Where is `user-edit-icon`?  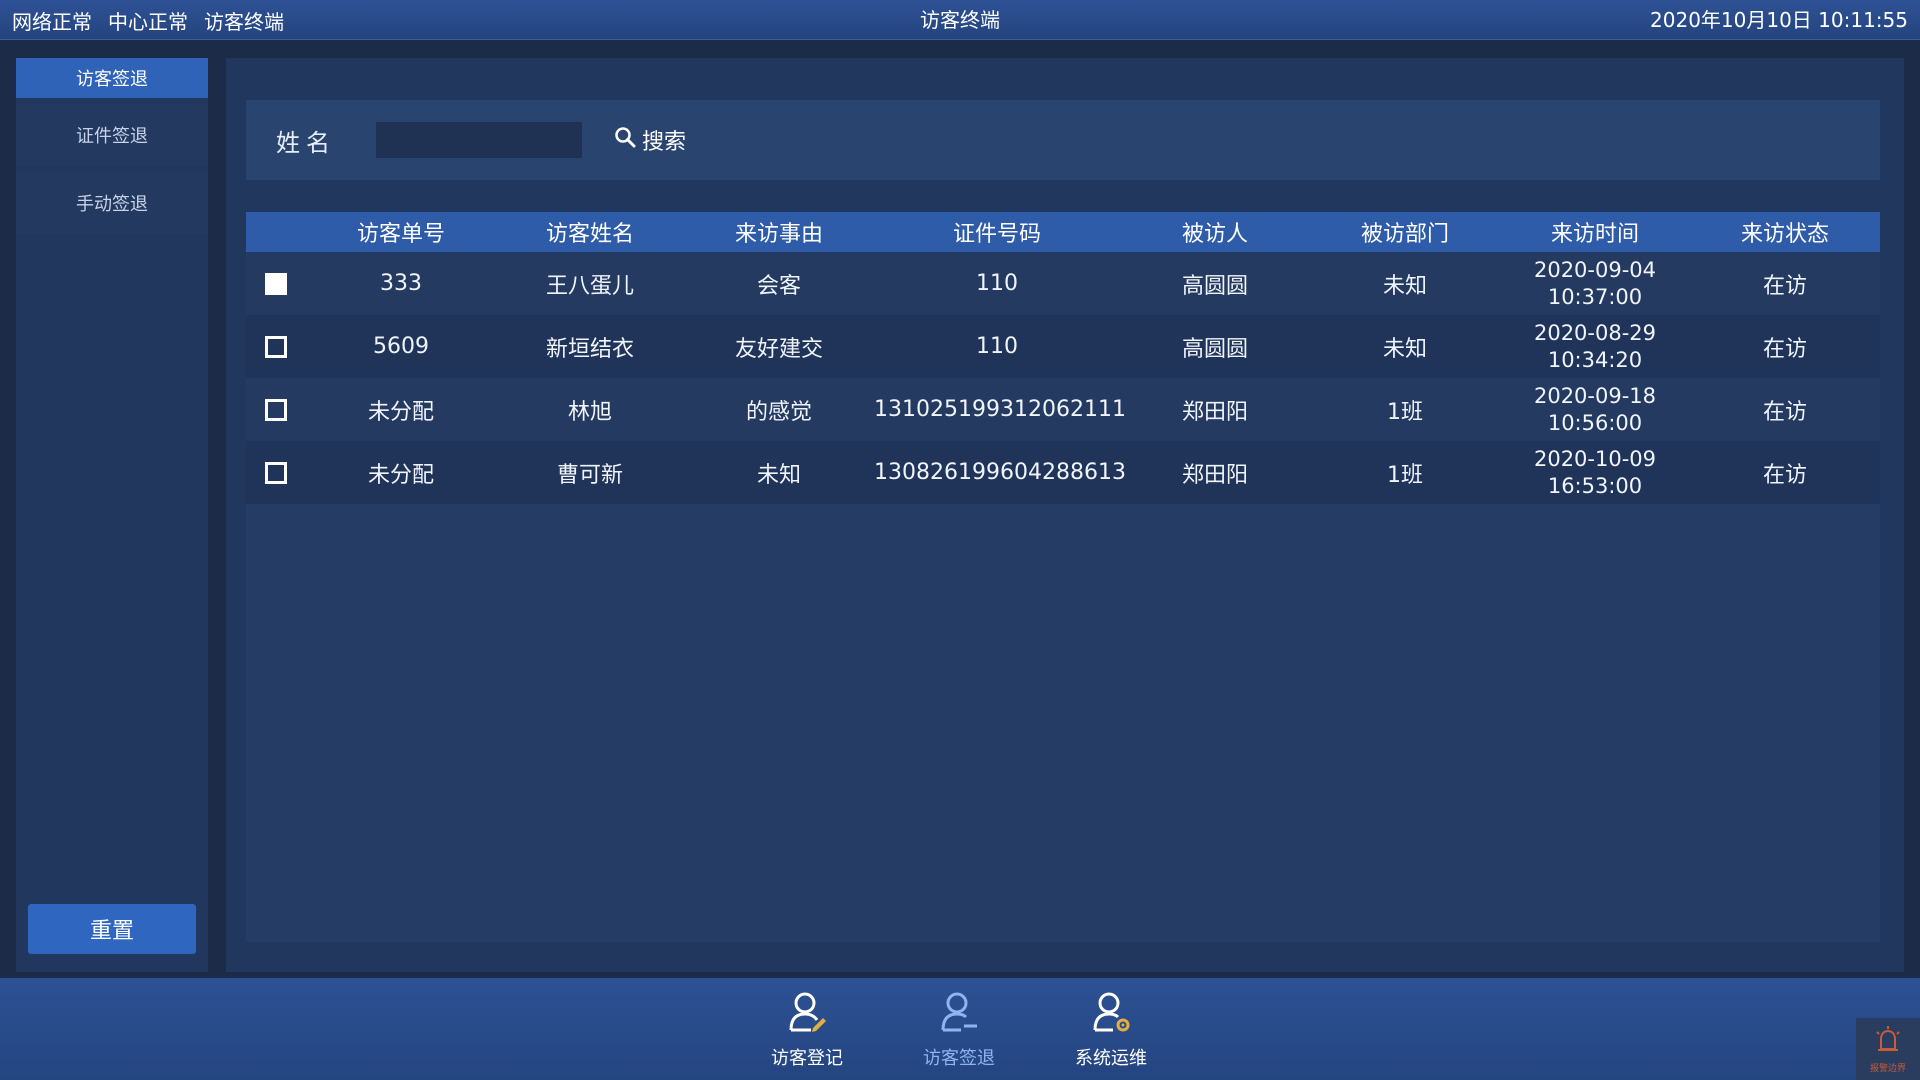
user-edit-icon is located at coordinates (807, 1014).